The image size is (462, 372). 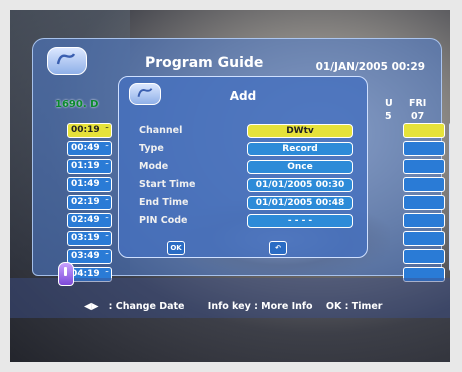 I want to click on mode-field: Once, so click(x=300, y=167).